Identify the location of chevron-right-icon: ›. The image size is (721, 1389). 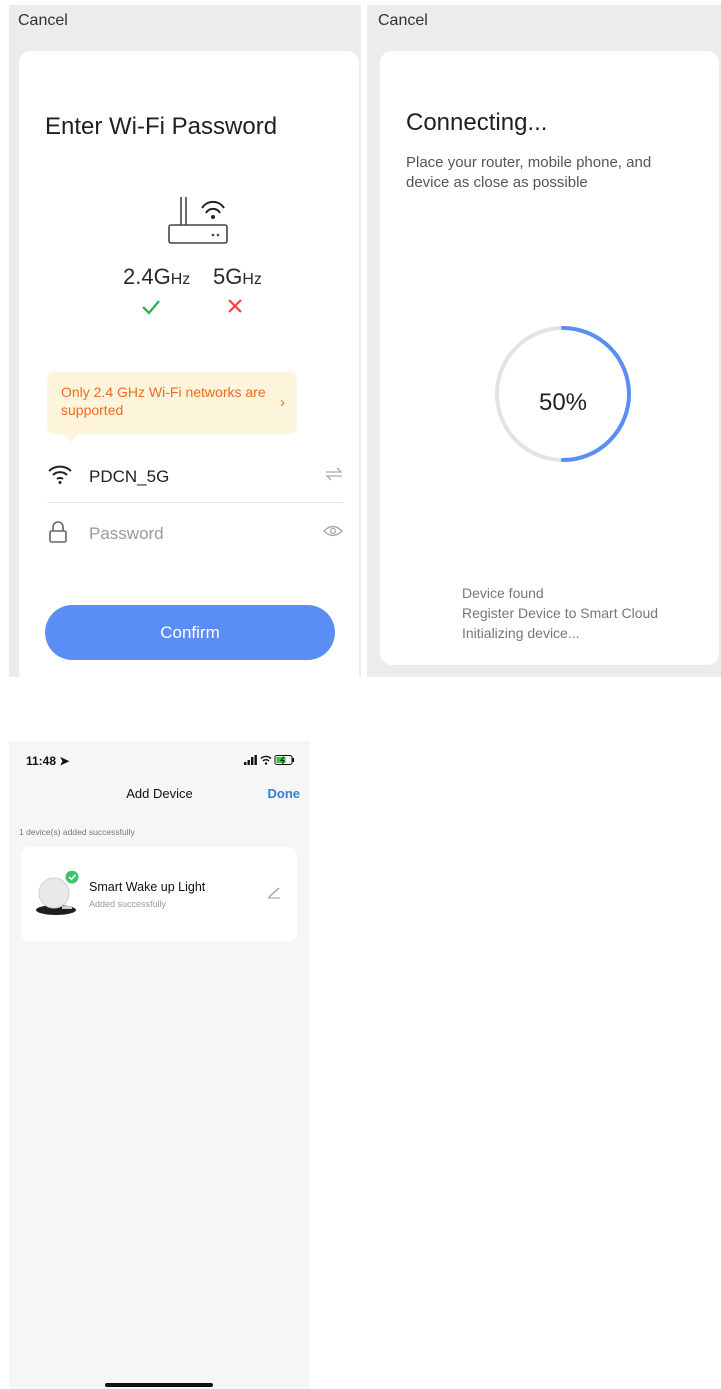
(282, 402).